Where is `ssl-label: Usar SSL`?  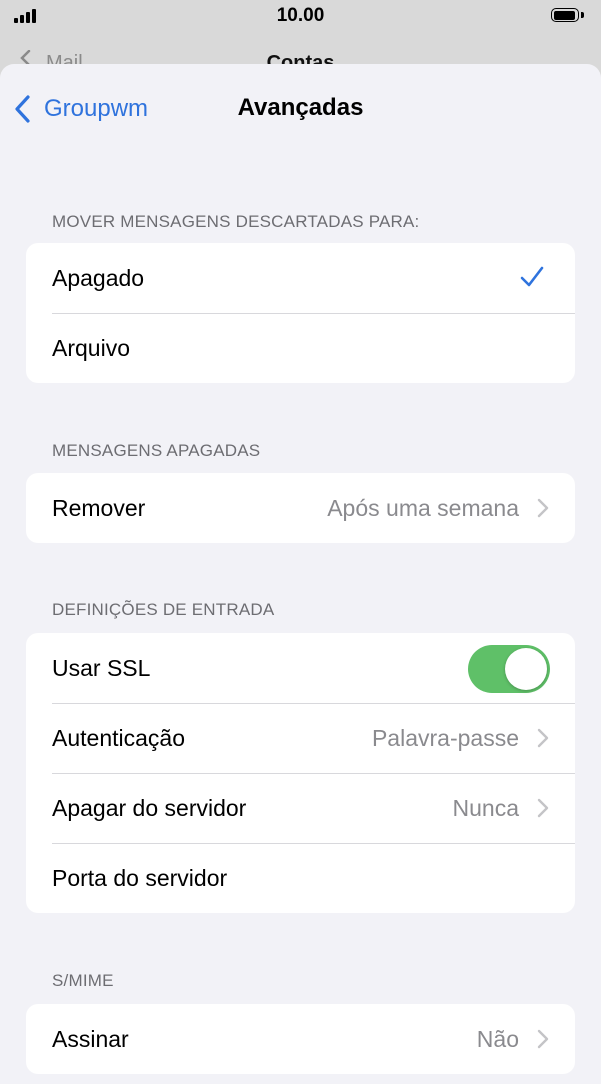 ssl-label: Usar SSL is located at coordinates (101, 668).